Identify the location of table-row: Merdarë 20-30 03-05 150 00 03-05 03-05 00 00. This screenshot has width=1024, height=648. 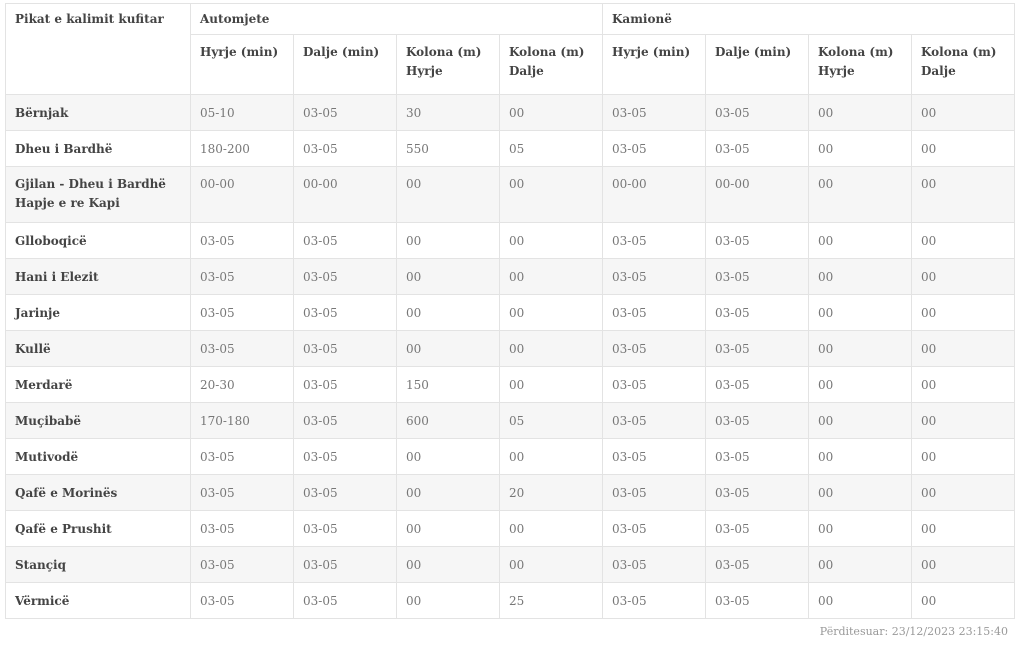
(510, 384).